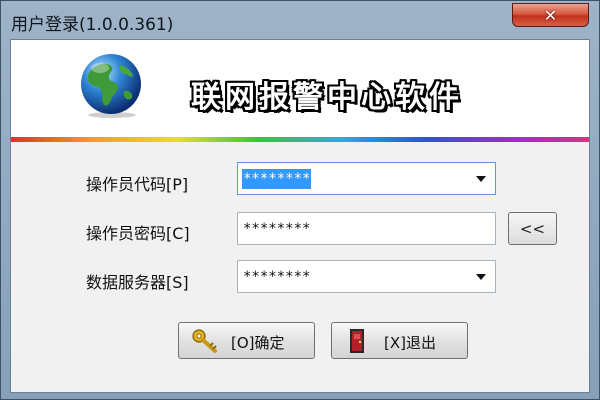  I want to click on globe-icon, so click(111, 86).